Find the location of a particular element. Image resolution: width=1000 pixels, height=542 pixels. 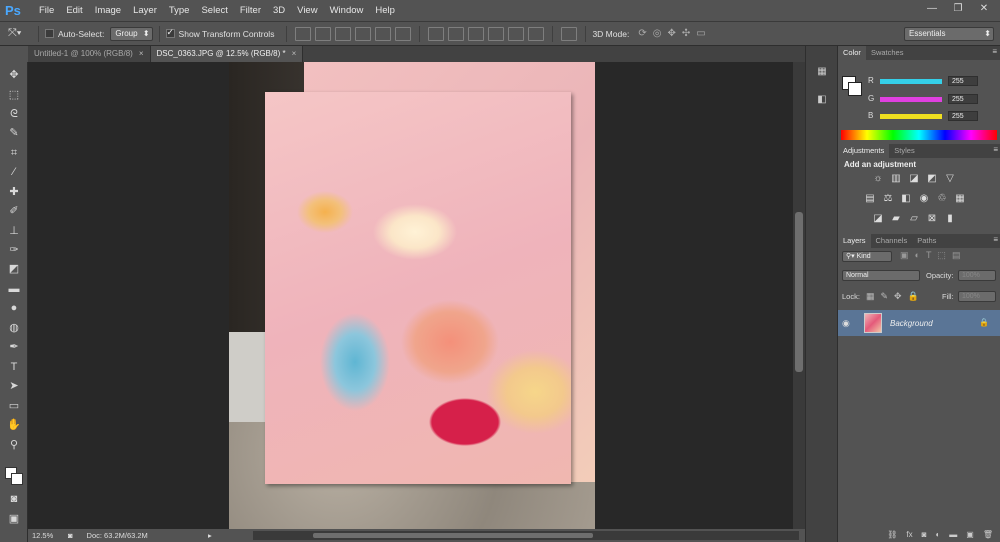

3d-slide-icon: ✣ is located at coordinates (686, 33).